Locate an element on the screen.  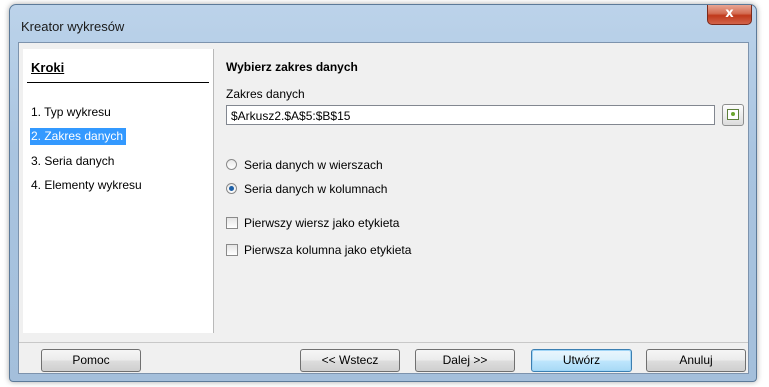
data-range-input: $Arkusz2.$A$5:$B$15 is located at coordinates (470, 115).